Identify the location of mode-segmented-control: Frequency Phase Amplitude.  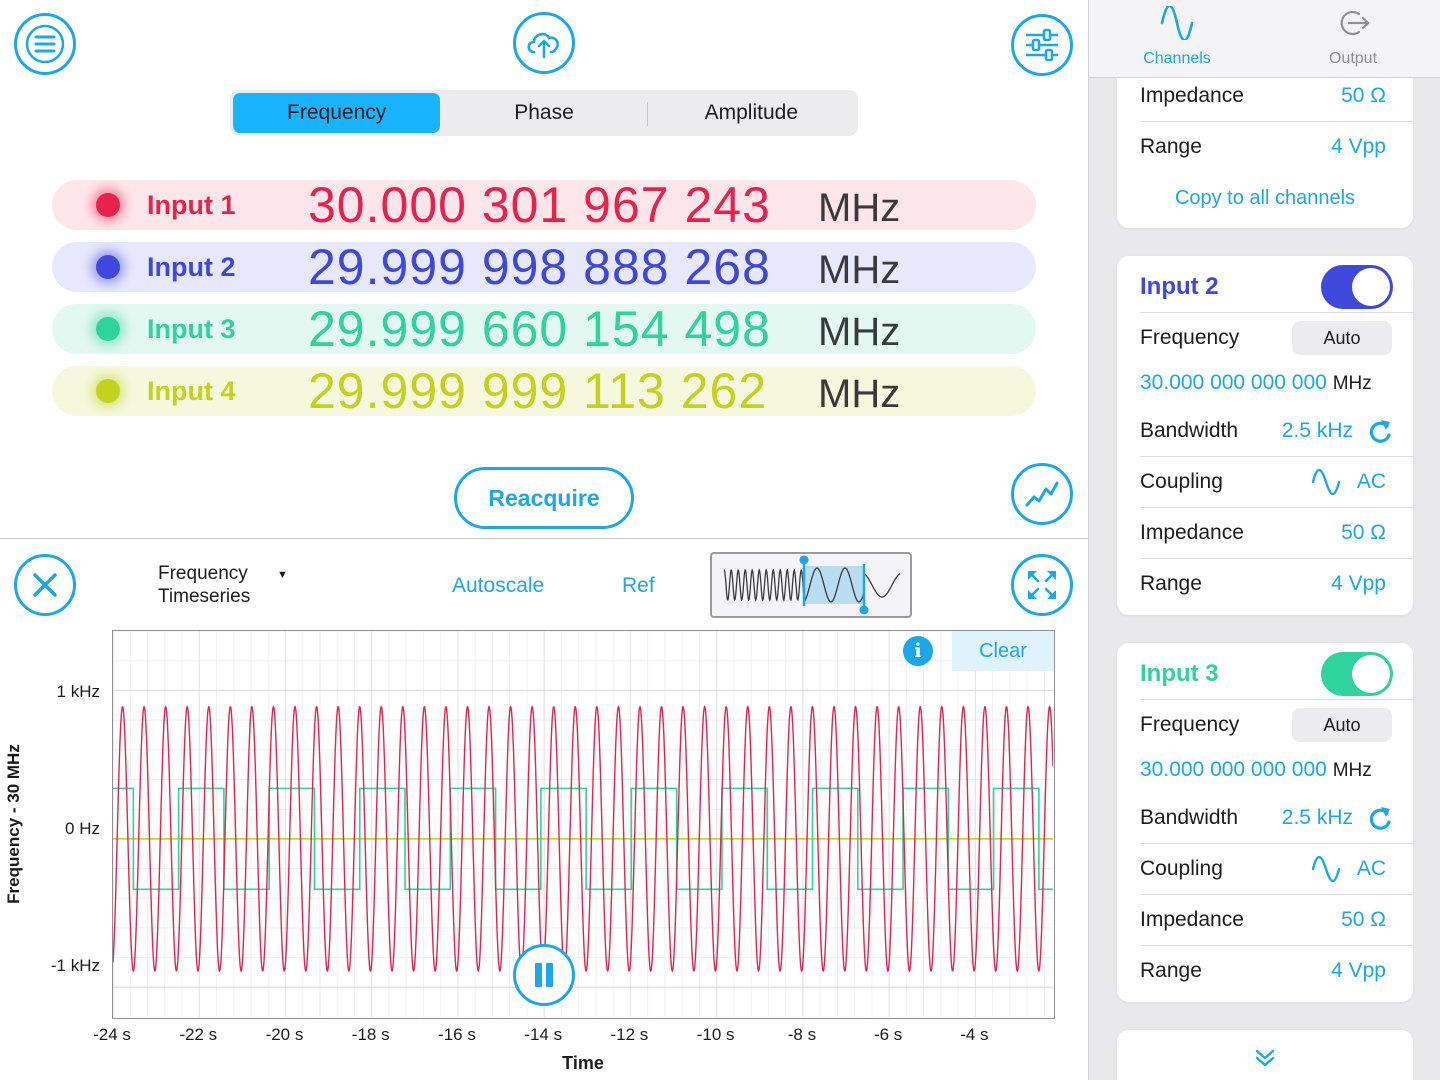
(544, 113).